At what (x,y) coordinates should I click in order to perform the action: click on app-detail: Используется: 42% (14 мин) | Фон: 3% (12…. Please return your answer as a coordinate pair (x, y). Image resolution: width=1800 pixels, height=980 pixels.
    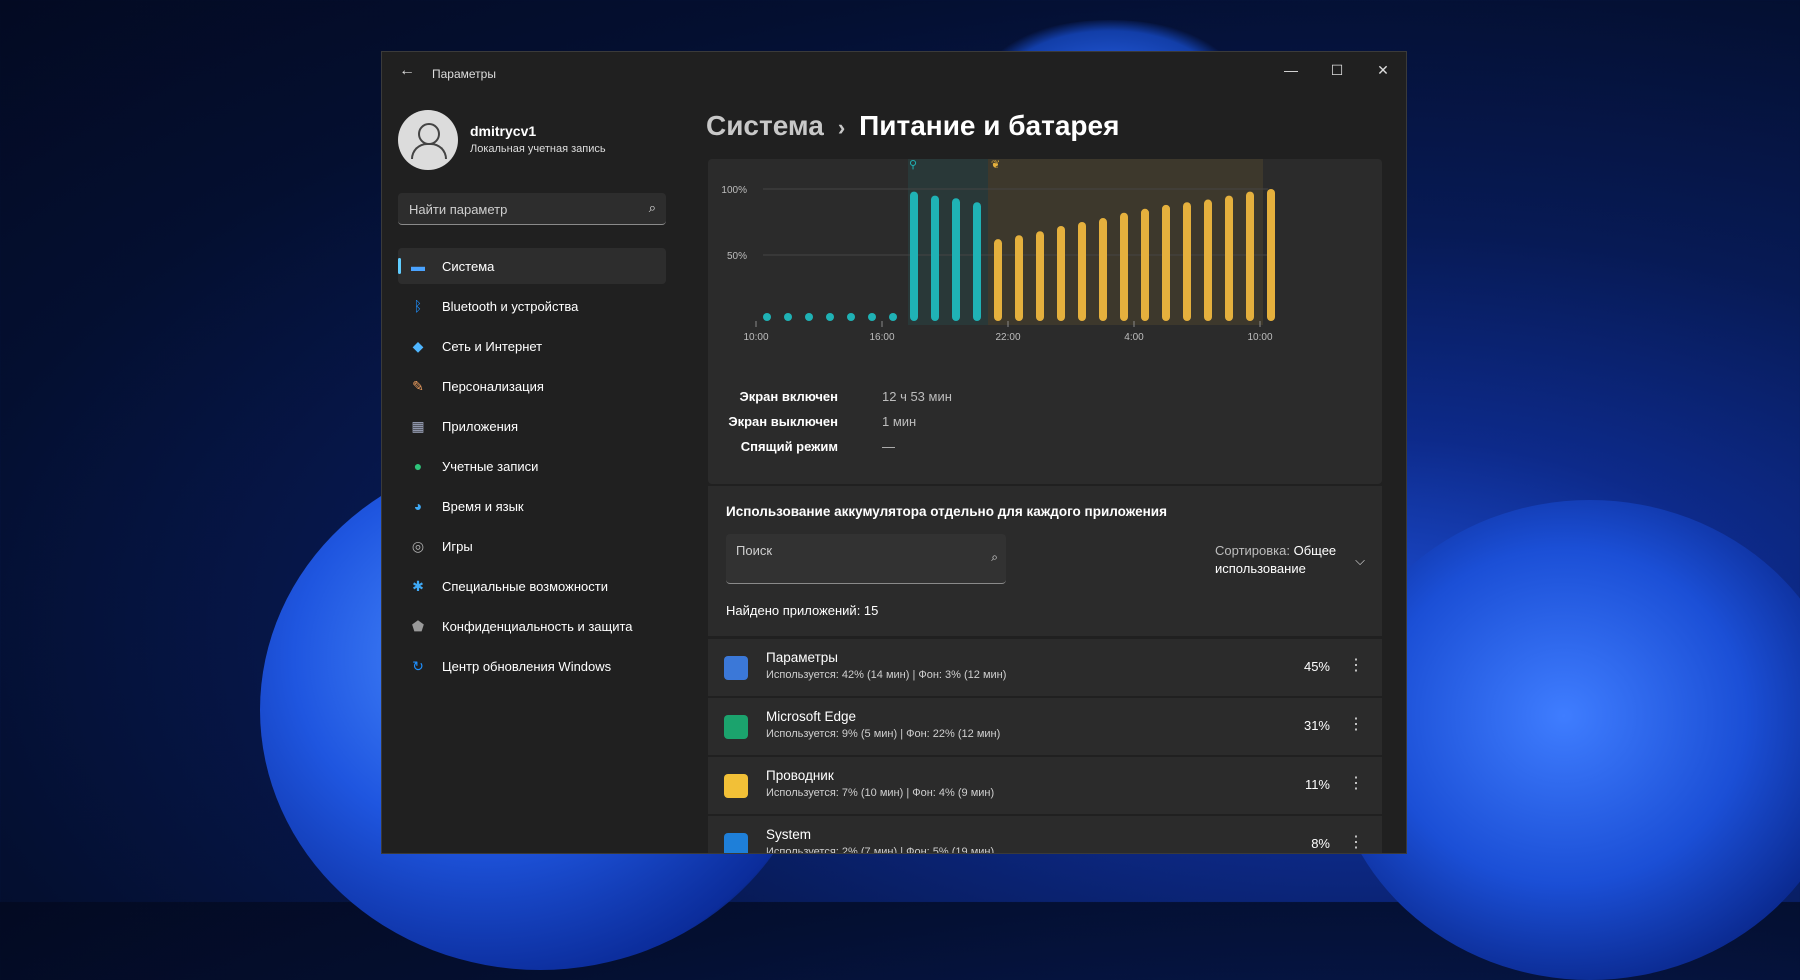
    Looking at the image, I should click on (886, 675).